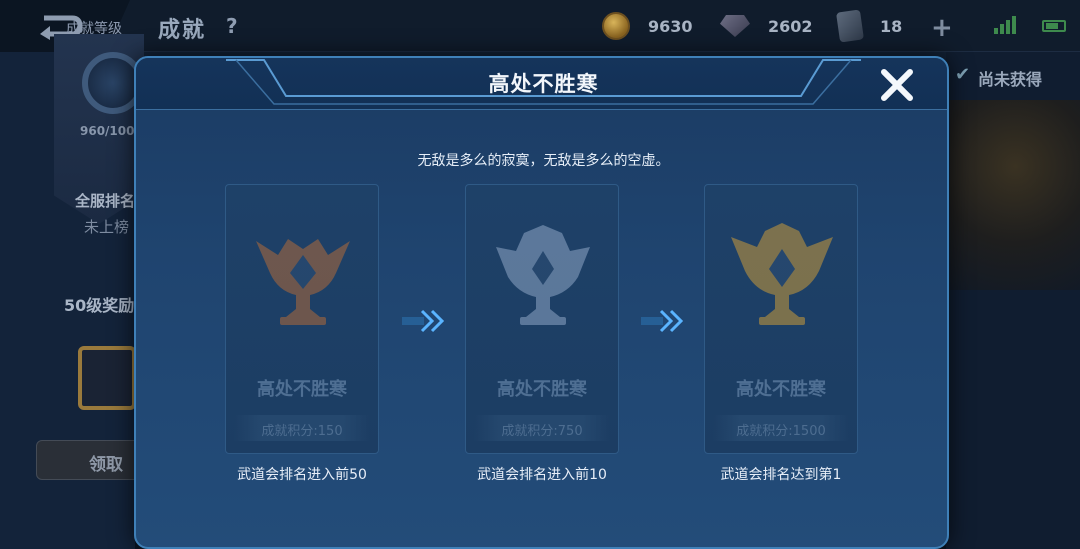 This screenshot has width=1080, height=549. What do you see at coordinates (540, 26) in the screenshot?
I see `top-bar: 成就 ? 9630 2602 18 +` at bounding box center [540, 26].